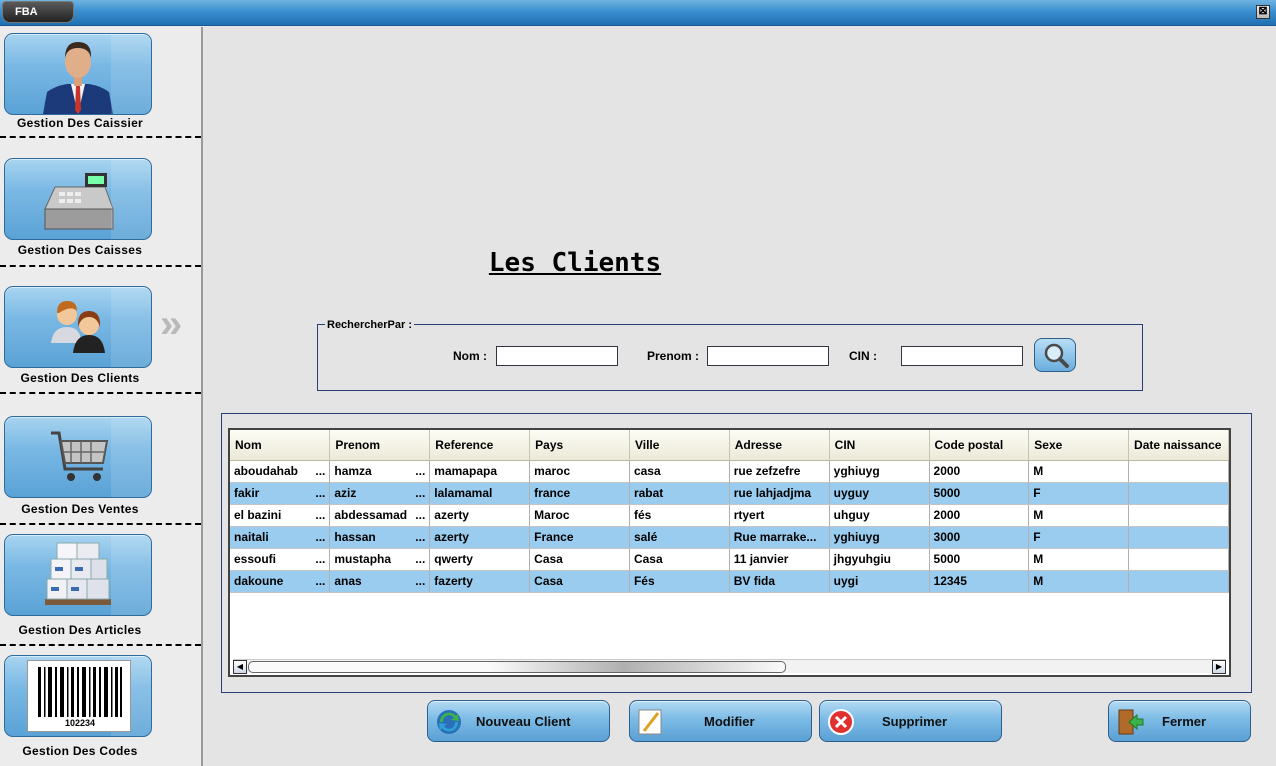 This screenshot has height=766, width=1276. I want to click on cin-label: CIN :, so click(863, 356).